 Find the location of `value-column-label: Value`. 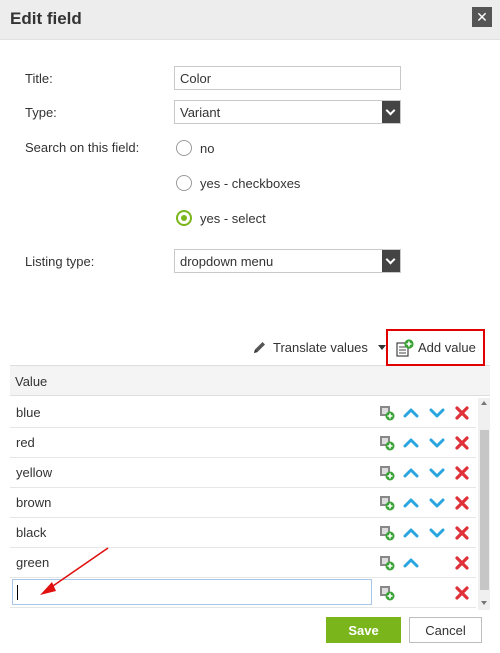

value-column-label: Value is located at coordinates (31, 381).